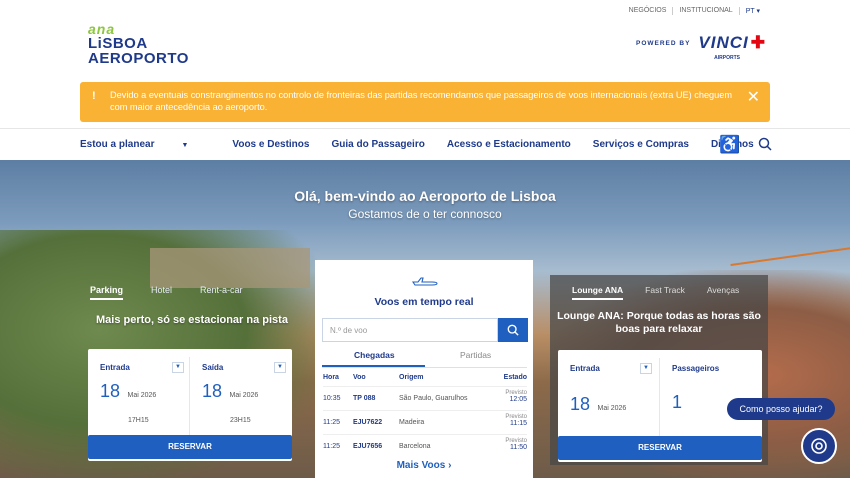 This screenshot has height=478, width=850. I want to click on warning-icon: !, so click(94, 96).